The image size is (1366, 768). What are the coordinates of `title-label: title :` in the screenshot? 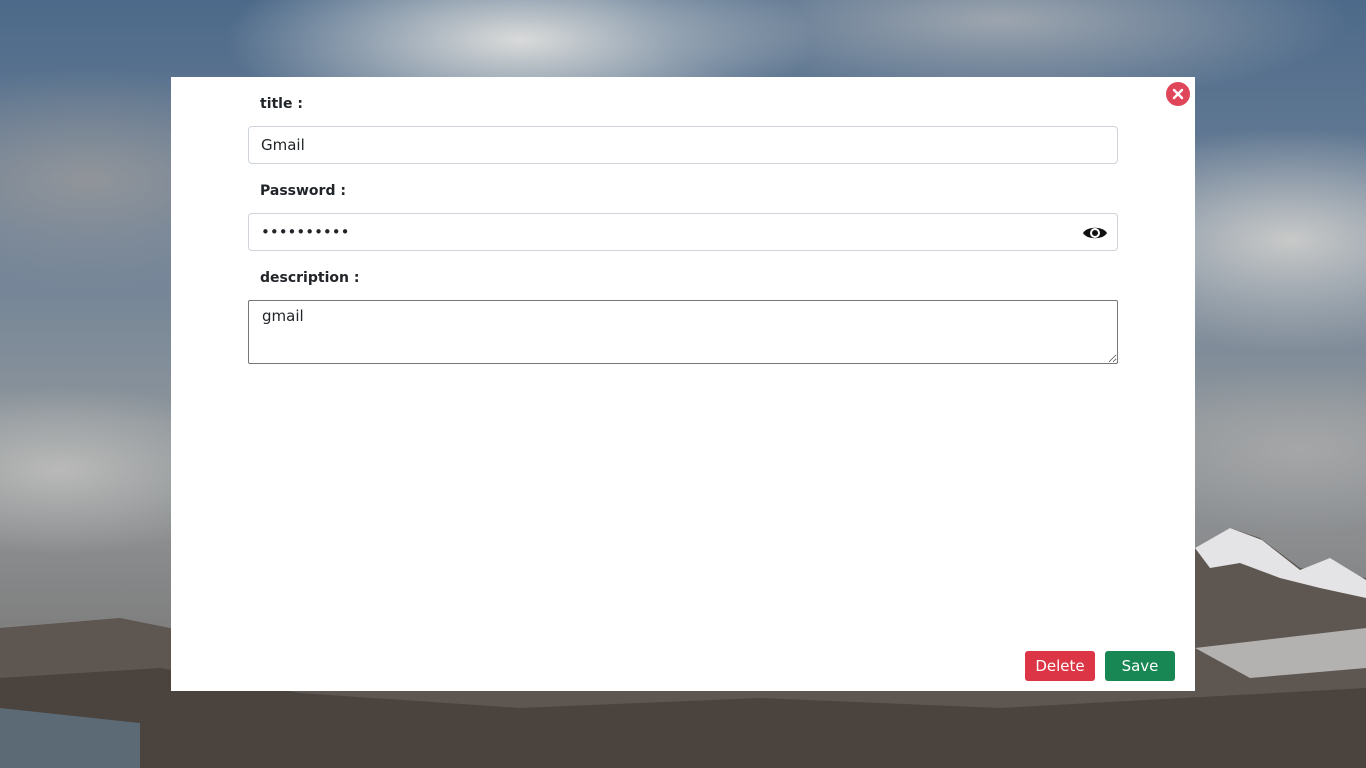 It's located at (281, 104).